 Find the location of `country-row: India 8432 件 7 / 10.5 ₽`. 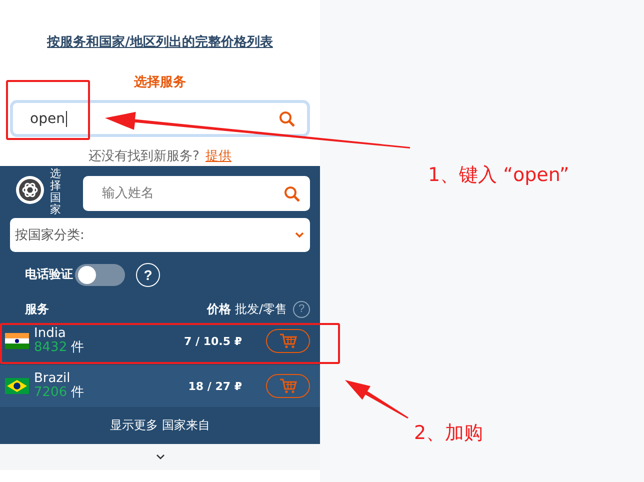

country-row: India 8432 件 7 / 10.5 ₽ is located at coordinates (160, 341).